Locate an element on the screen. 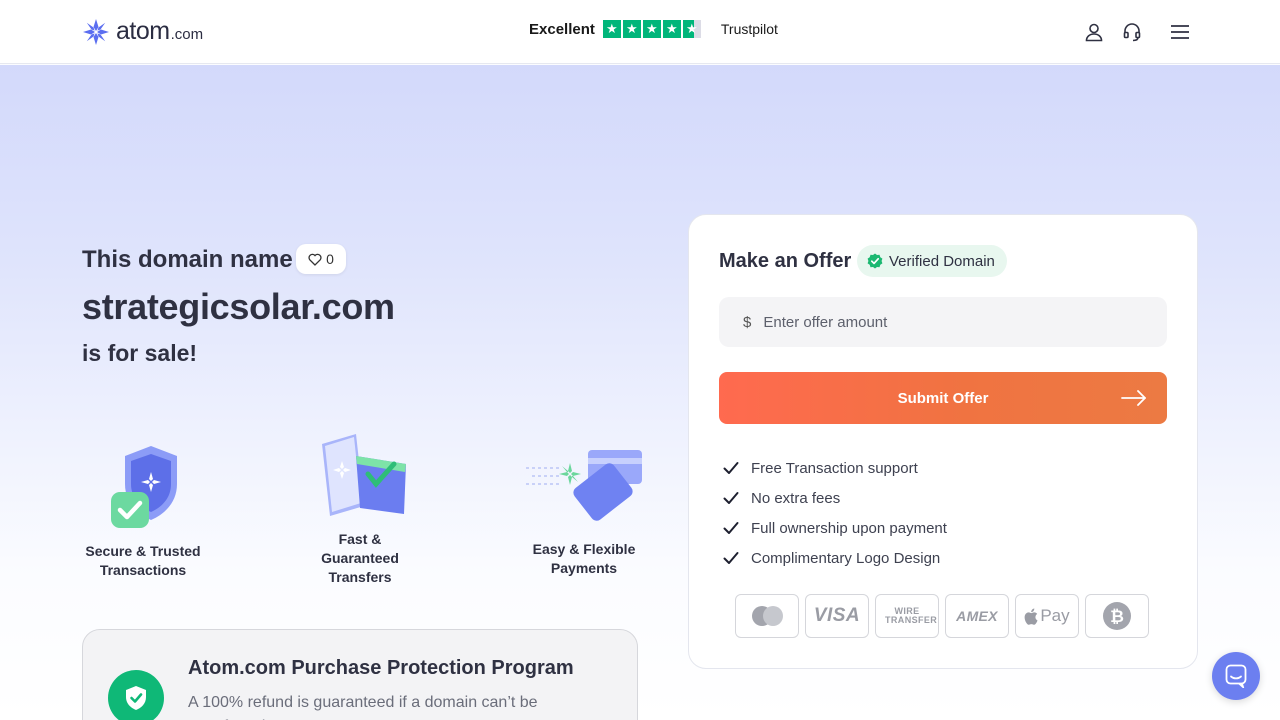 The width and height of the screenshot is (1280, 720). amex-label: AMEX is located at coordinates (977, 616).